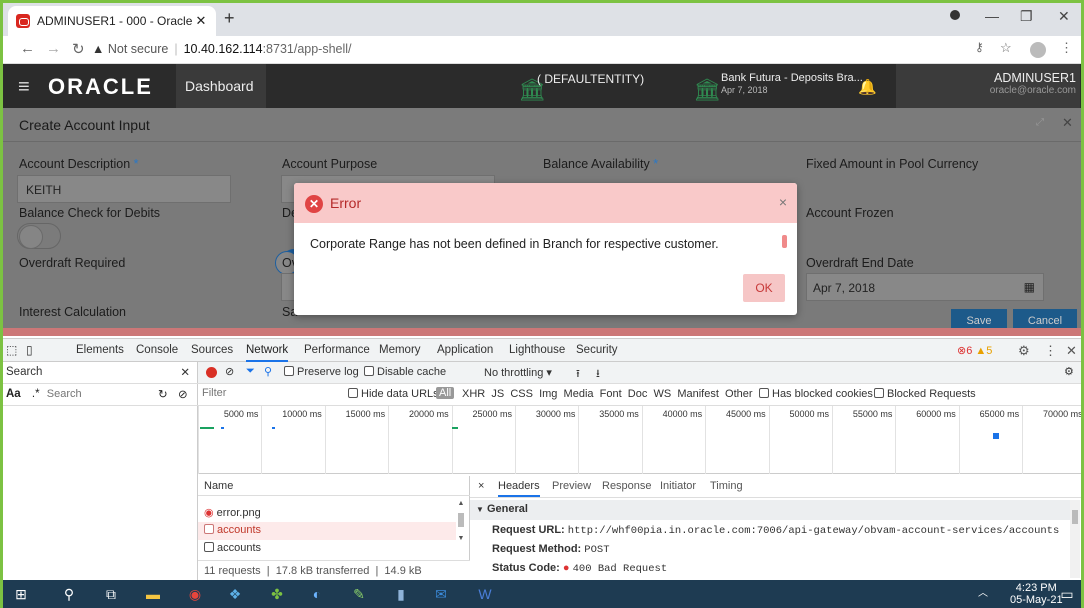 This screenshot has width=1084, height=608. What do you see at coordinates (678, 486) in the screenshot?
I see `tab-initiator: Initiator` at bounding box center [678, 486].